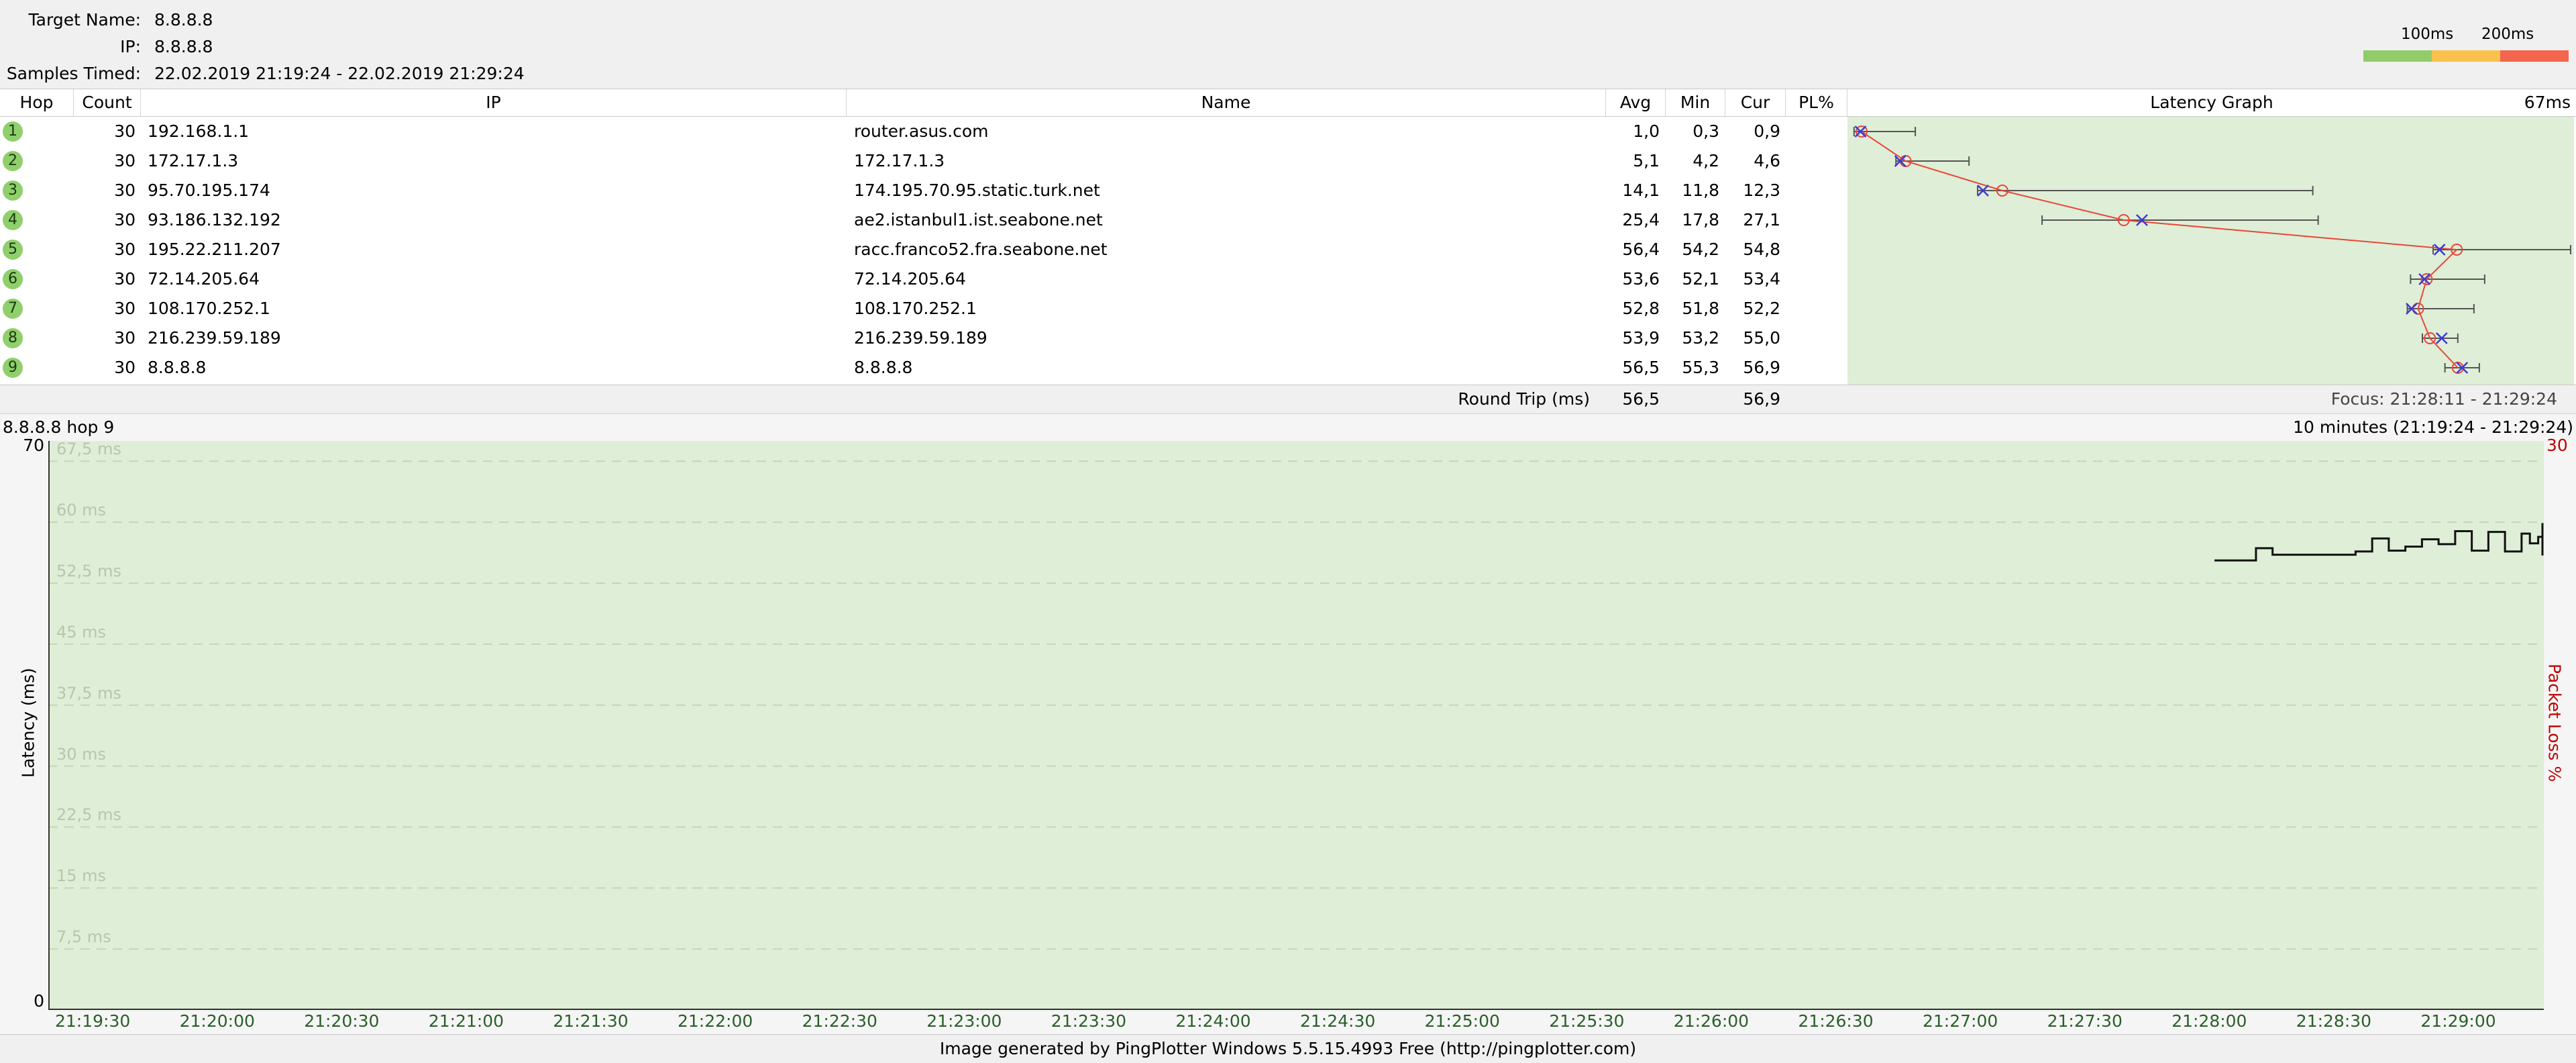  Describe the element at coordinates (84, 20) in the screenshot. I see `target-name-label: Target Name:` at that location.